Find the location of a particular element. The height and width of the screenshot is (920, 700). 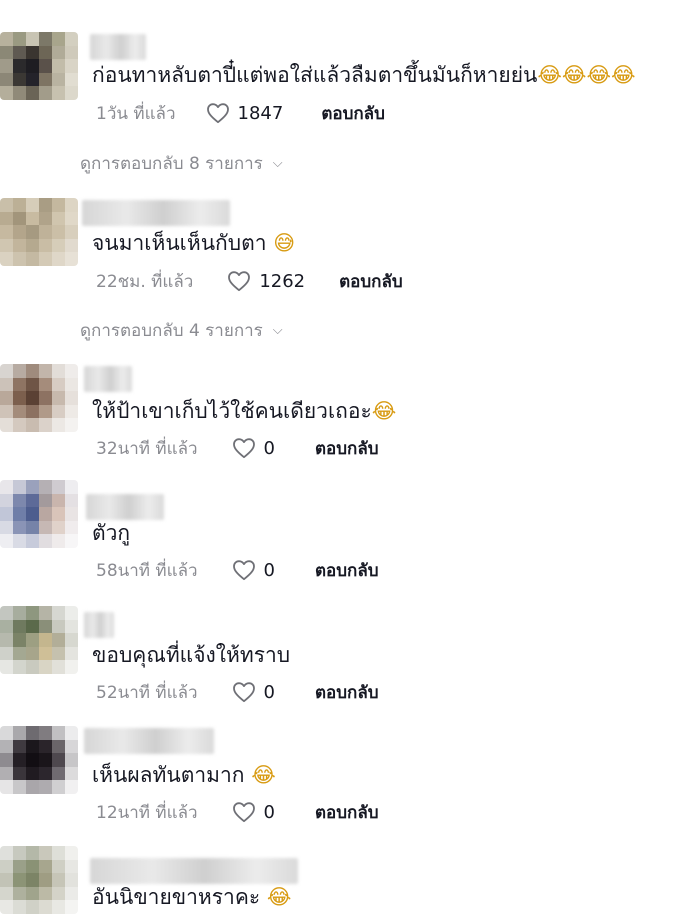

comment-text: จนมาเห็นเห็นกับตา 😅 is located at coordinates (194, 243).